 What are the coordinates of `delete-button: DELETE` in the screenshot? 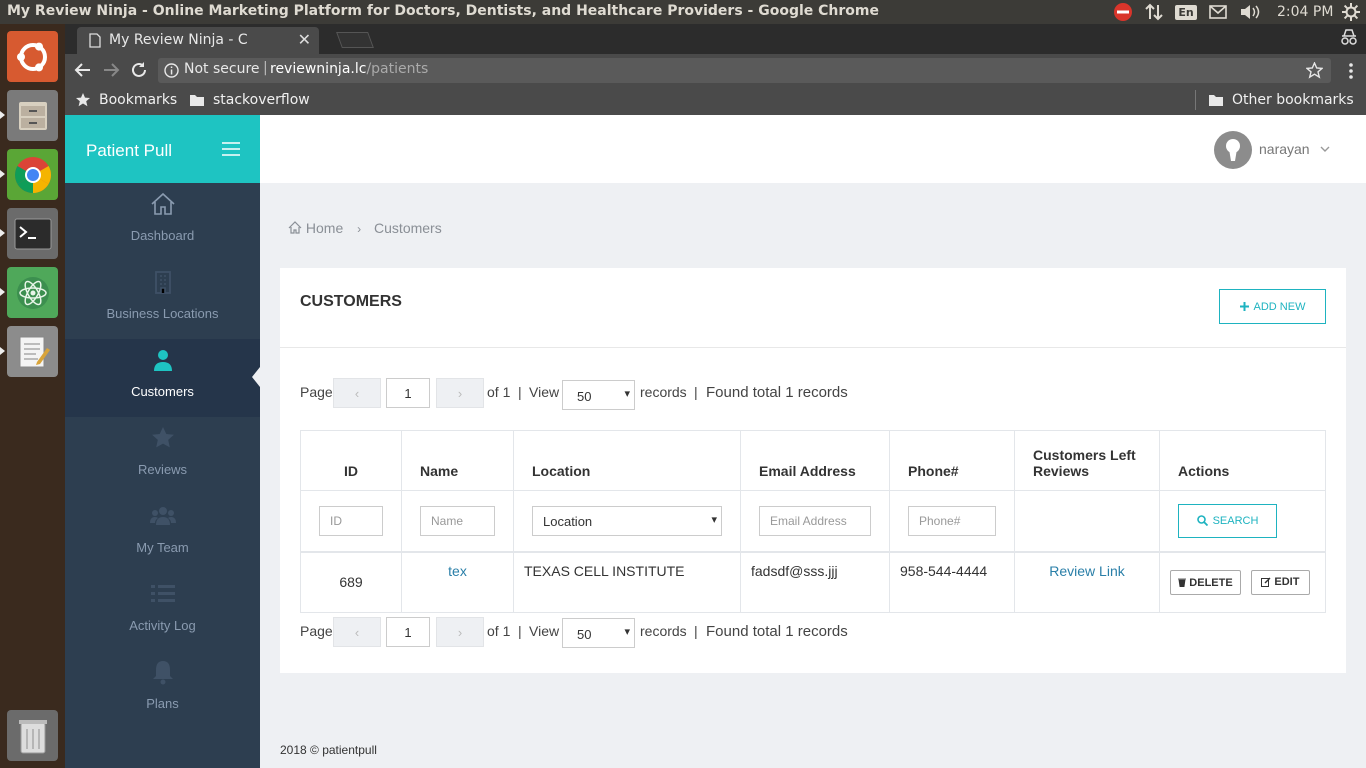 It's located at (1205, 582).